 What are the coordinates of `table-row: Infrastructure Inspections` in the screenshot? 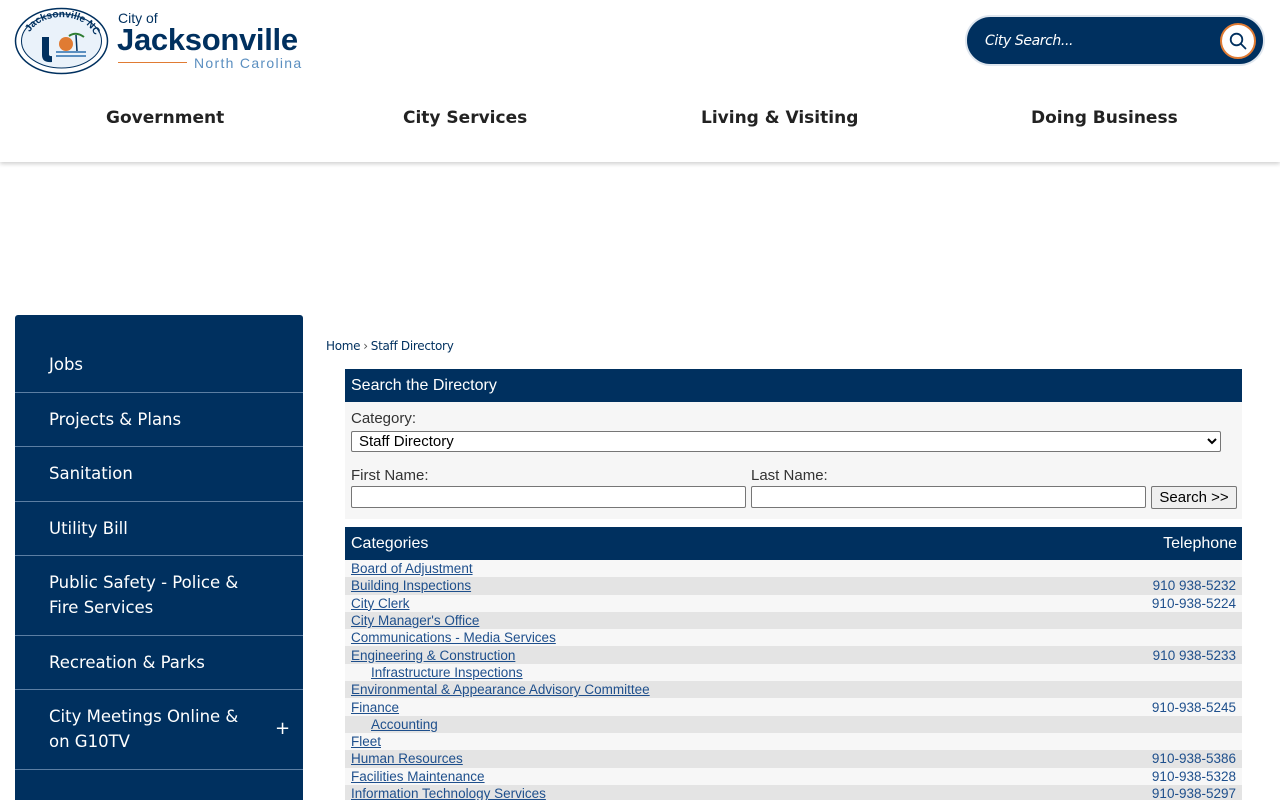 It's located at (793, 672).